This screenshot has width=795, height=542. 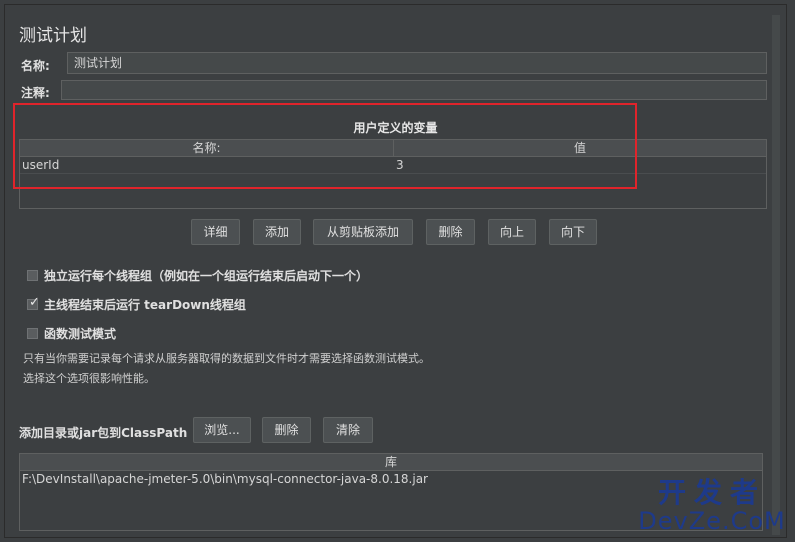 What do you see at coordinates (286, 430) in the screenshot?
I see `classpath-delete-button: 删除` at bounding box center [286, 430].